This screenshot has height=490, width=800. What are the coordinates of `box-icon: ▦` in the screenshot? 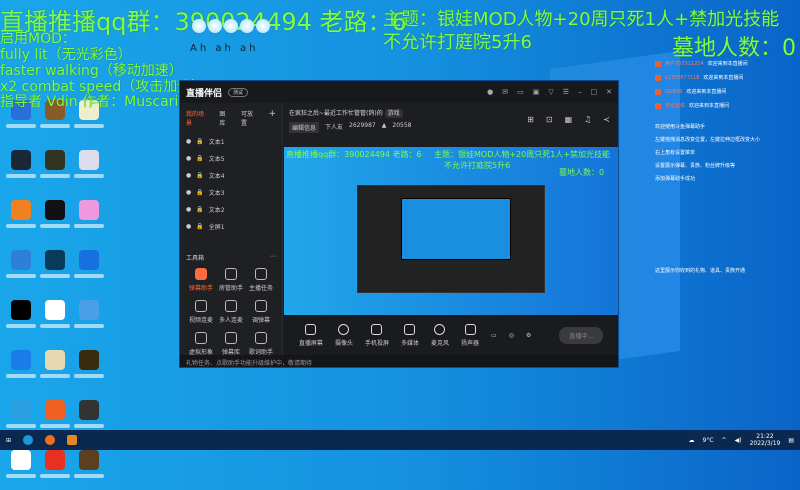 It's located at (569, 119).